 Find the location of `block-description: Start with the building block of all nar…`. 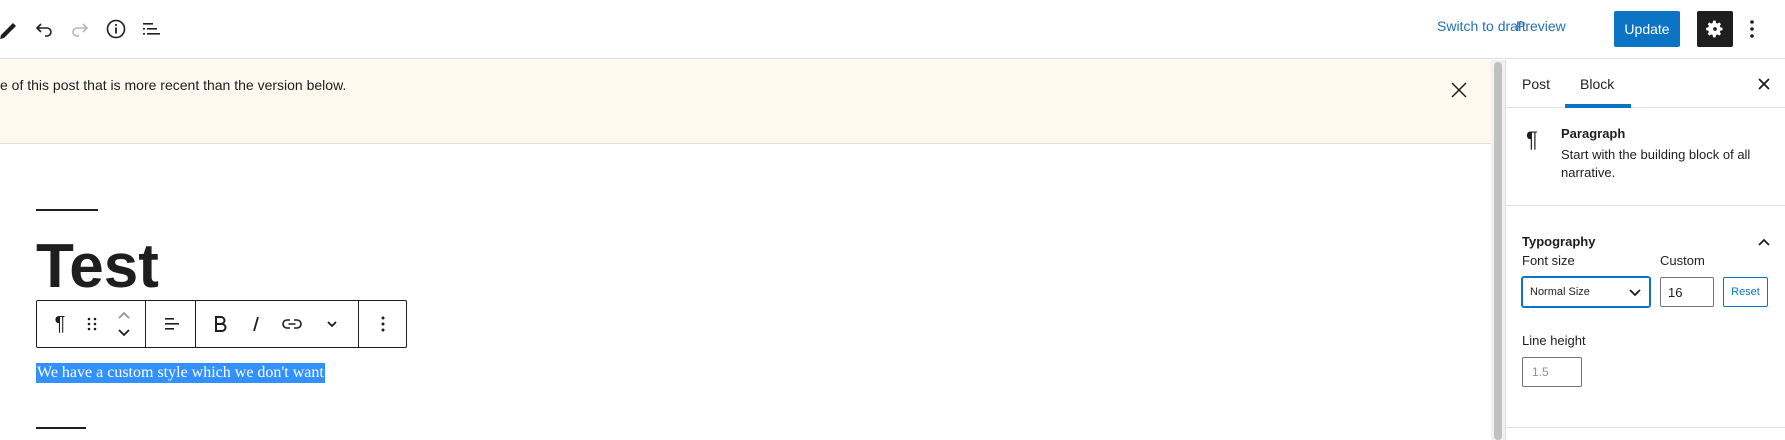

block-description: Start with the building block of all nar… is located at coordinates (1656, 163).